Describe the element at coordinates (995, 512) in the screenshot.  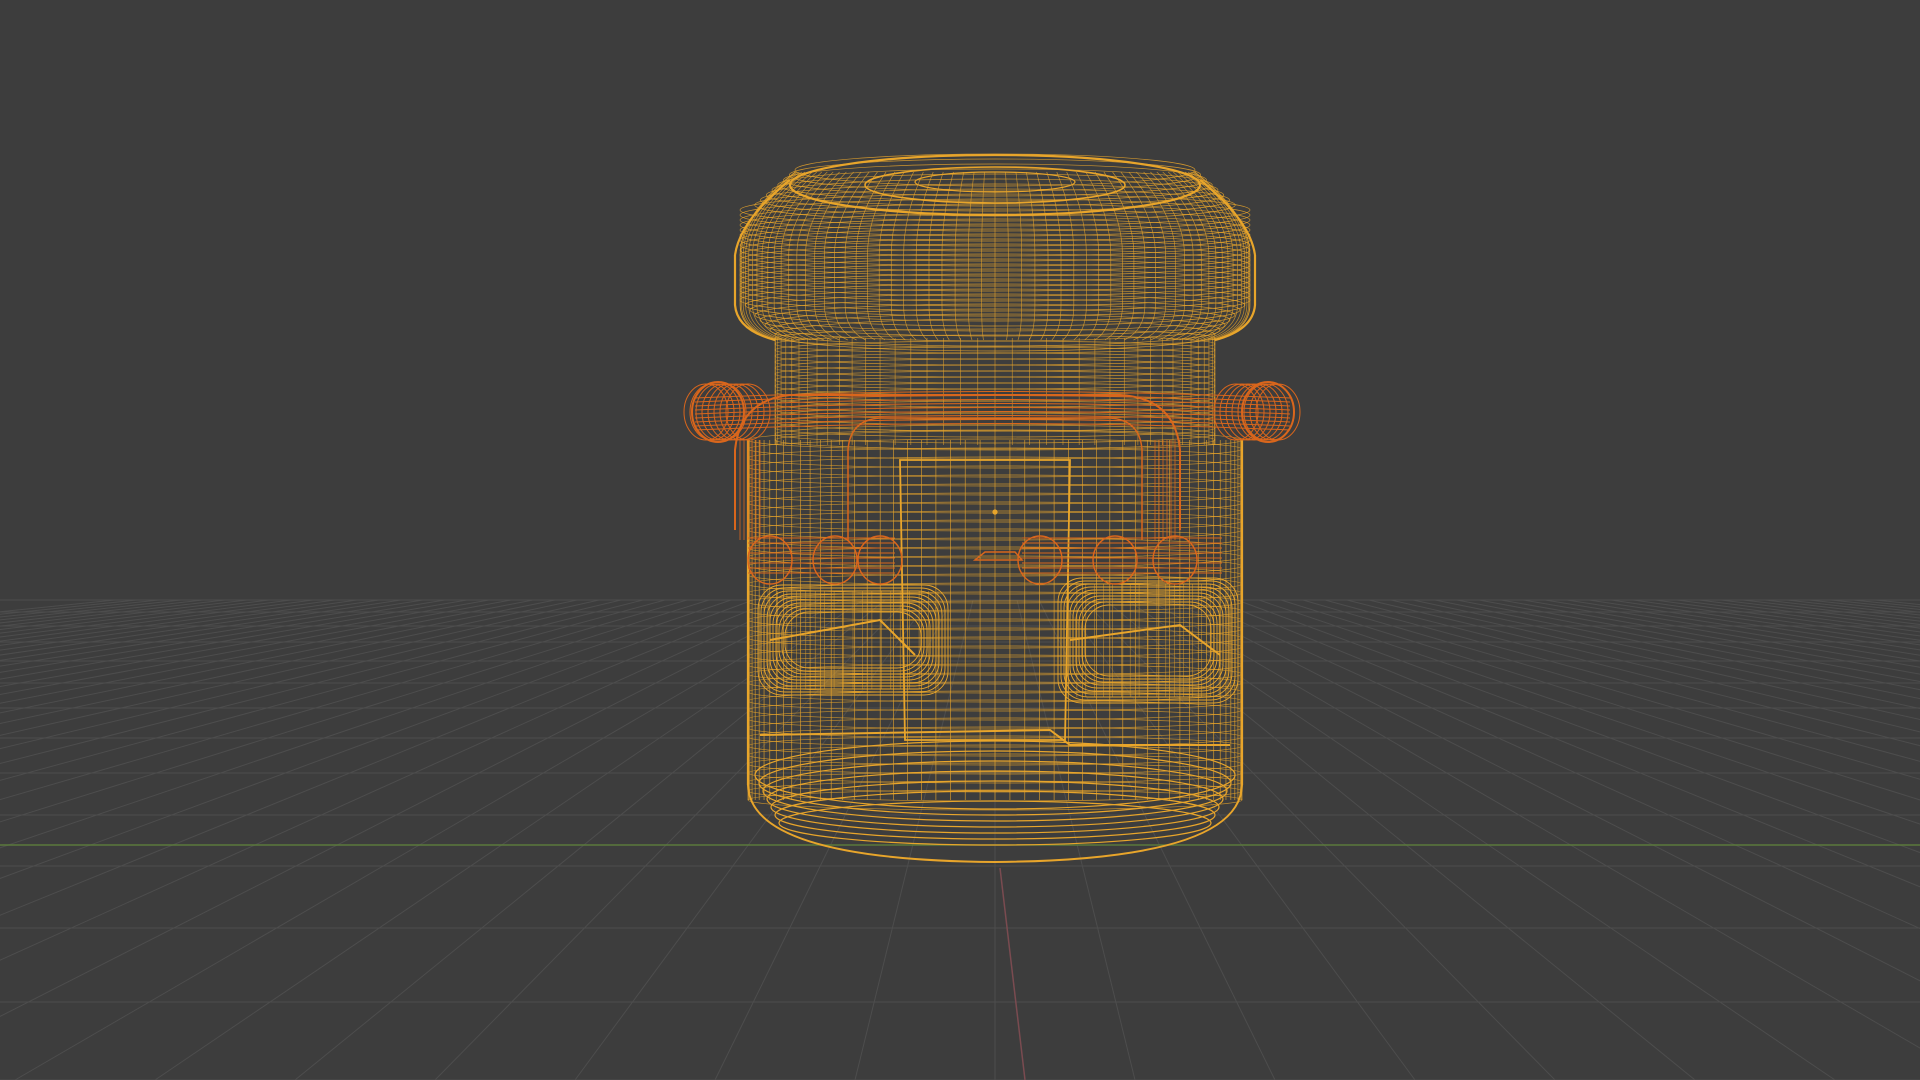
I see `object-origin-dot` at that location.